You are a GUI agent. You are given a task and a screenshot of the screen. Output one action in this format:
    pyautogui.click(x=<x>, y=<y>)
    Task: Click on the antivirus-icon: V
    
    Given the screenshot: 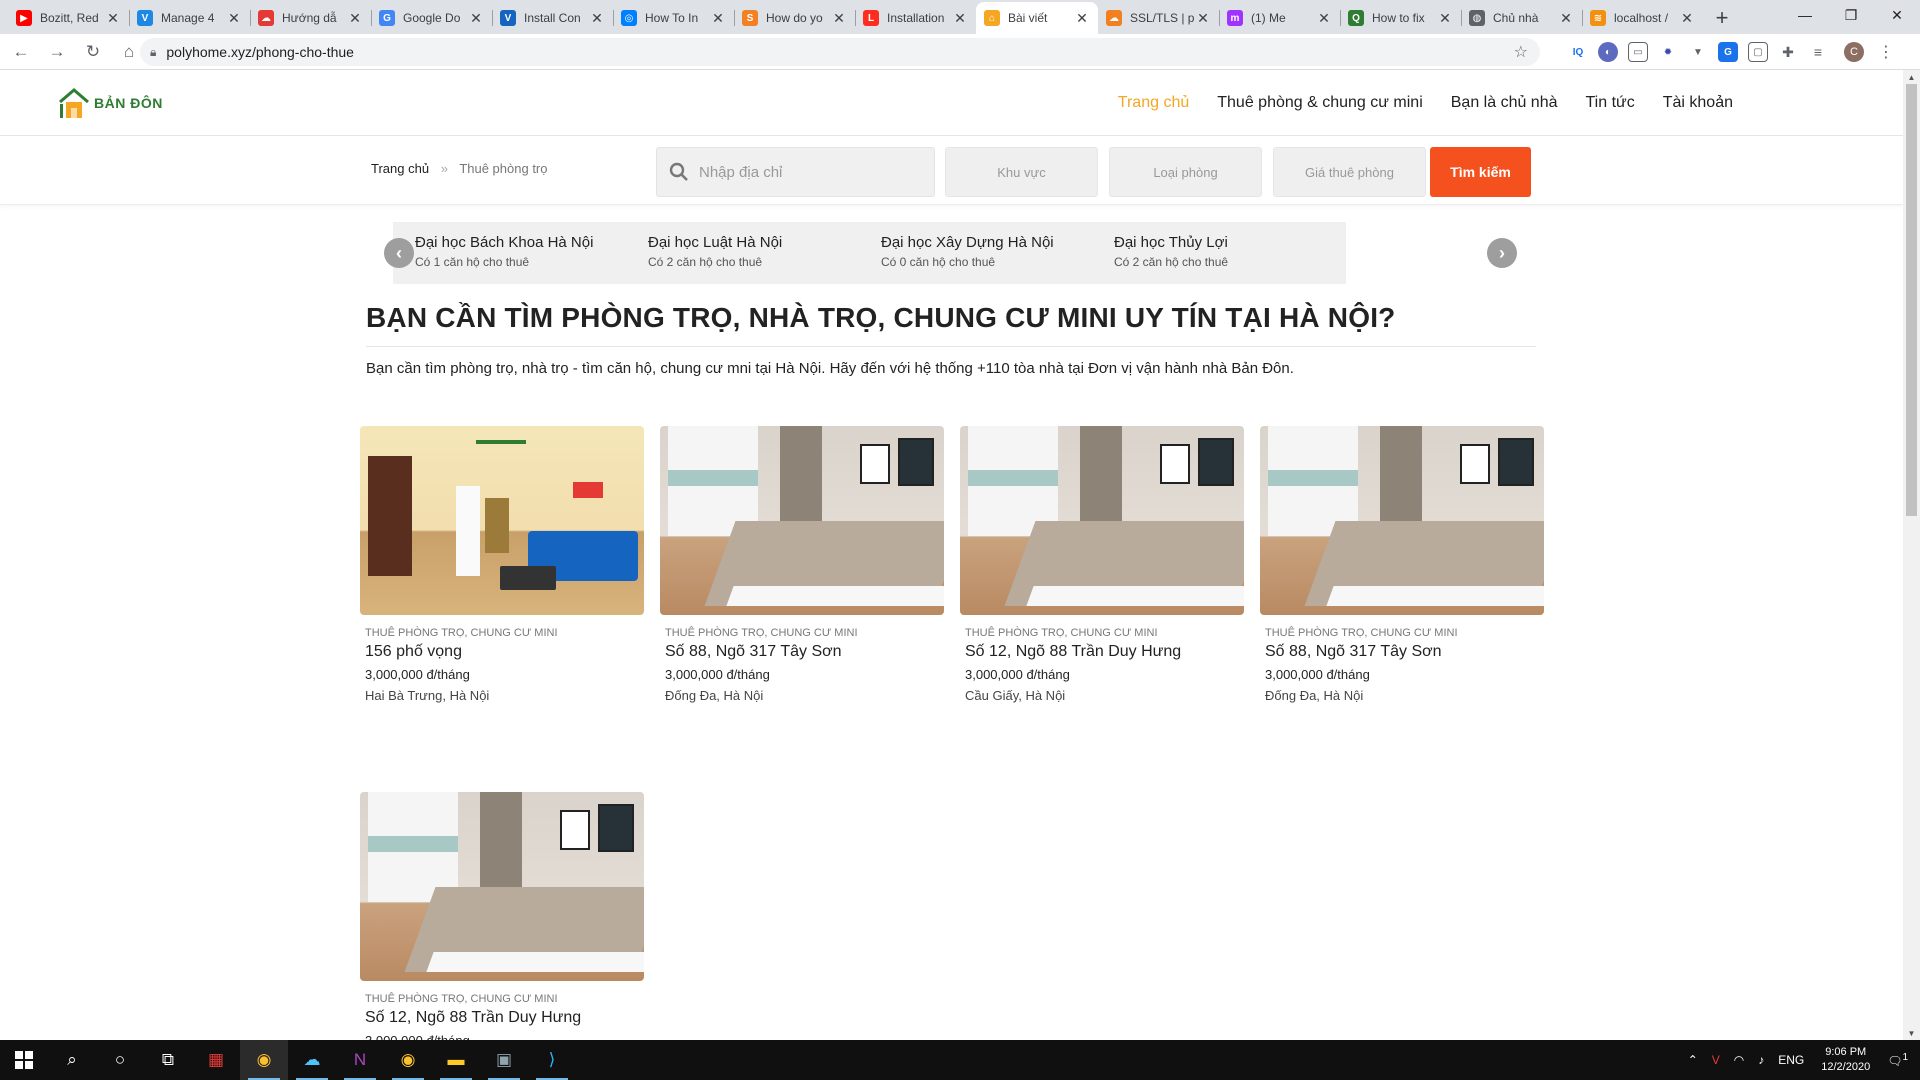 What is the action you would take?
    pyautogui.click(x=1716, y=1060)
    